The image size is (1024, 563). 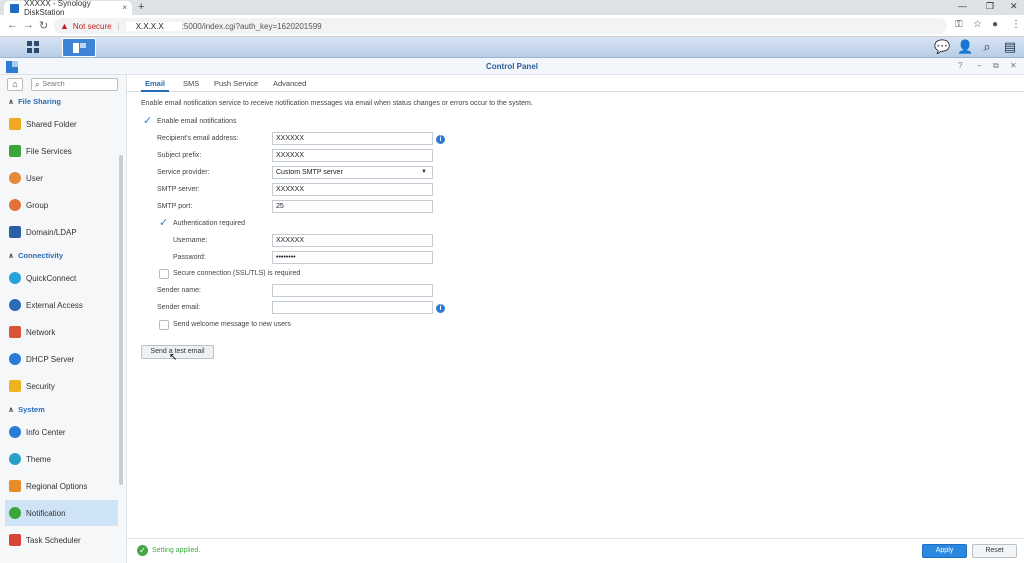 I want to click on close-button: ✕, so click(x=1013, y=65).